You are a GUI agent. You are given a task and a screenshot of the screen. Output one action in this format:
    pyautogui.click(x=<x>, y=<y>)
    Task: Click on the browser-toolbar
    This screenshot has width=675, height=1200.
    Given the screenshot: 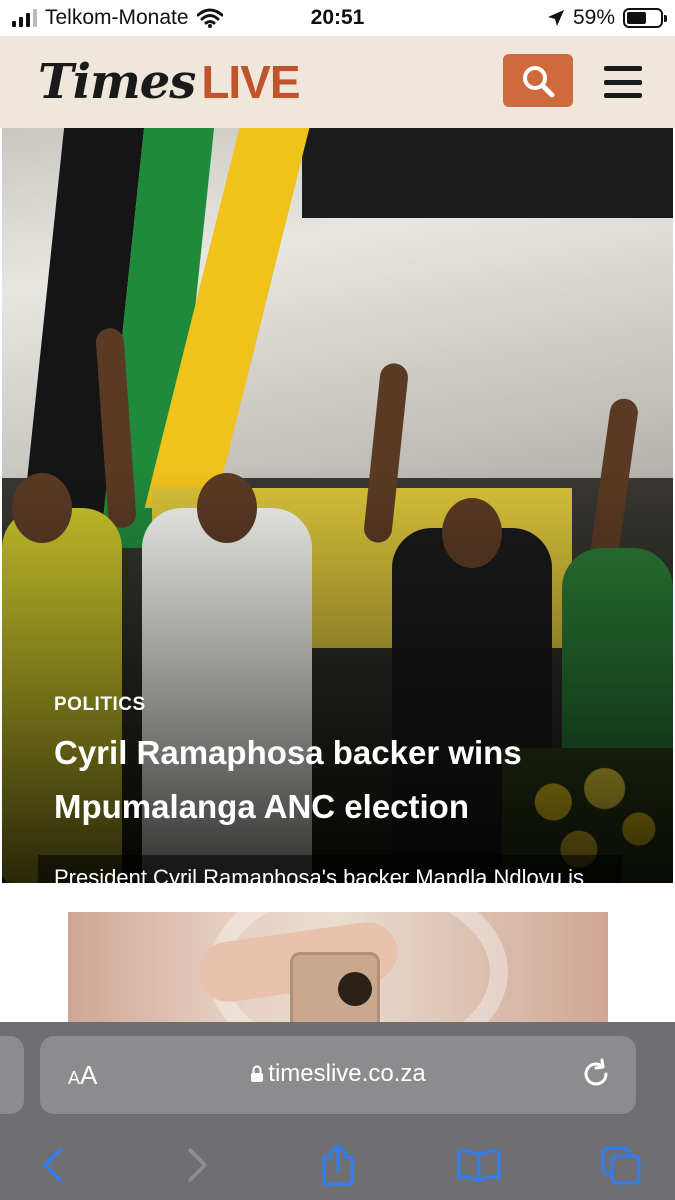 What is the action you would take?
    pyautogui.click(x=337, y=1165)
    